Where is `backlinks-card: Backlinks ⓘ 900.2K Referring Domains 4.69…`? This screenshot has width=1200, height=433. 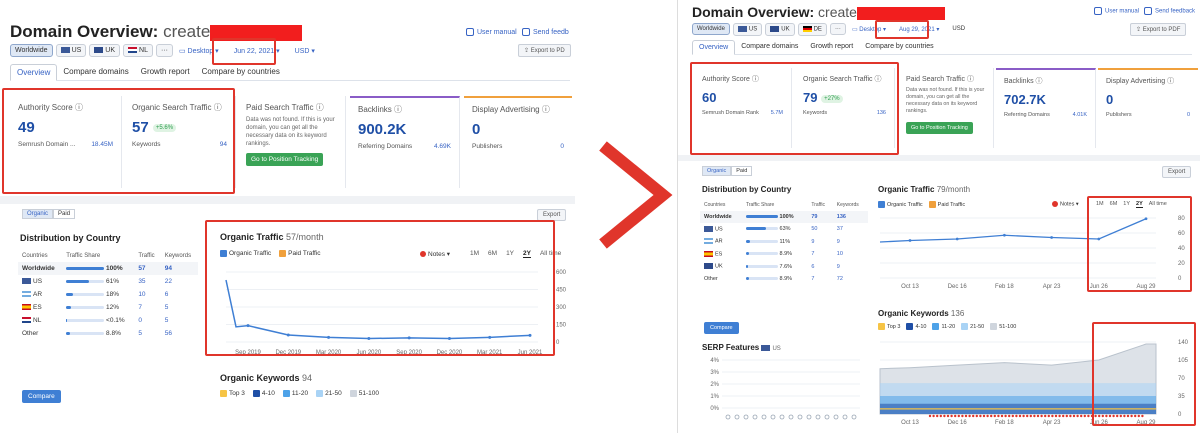
backlinks-card: Backlinks ⓘ 900.2K Referring Domains 4.69… is located at coordinates (405, 142).